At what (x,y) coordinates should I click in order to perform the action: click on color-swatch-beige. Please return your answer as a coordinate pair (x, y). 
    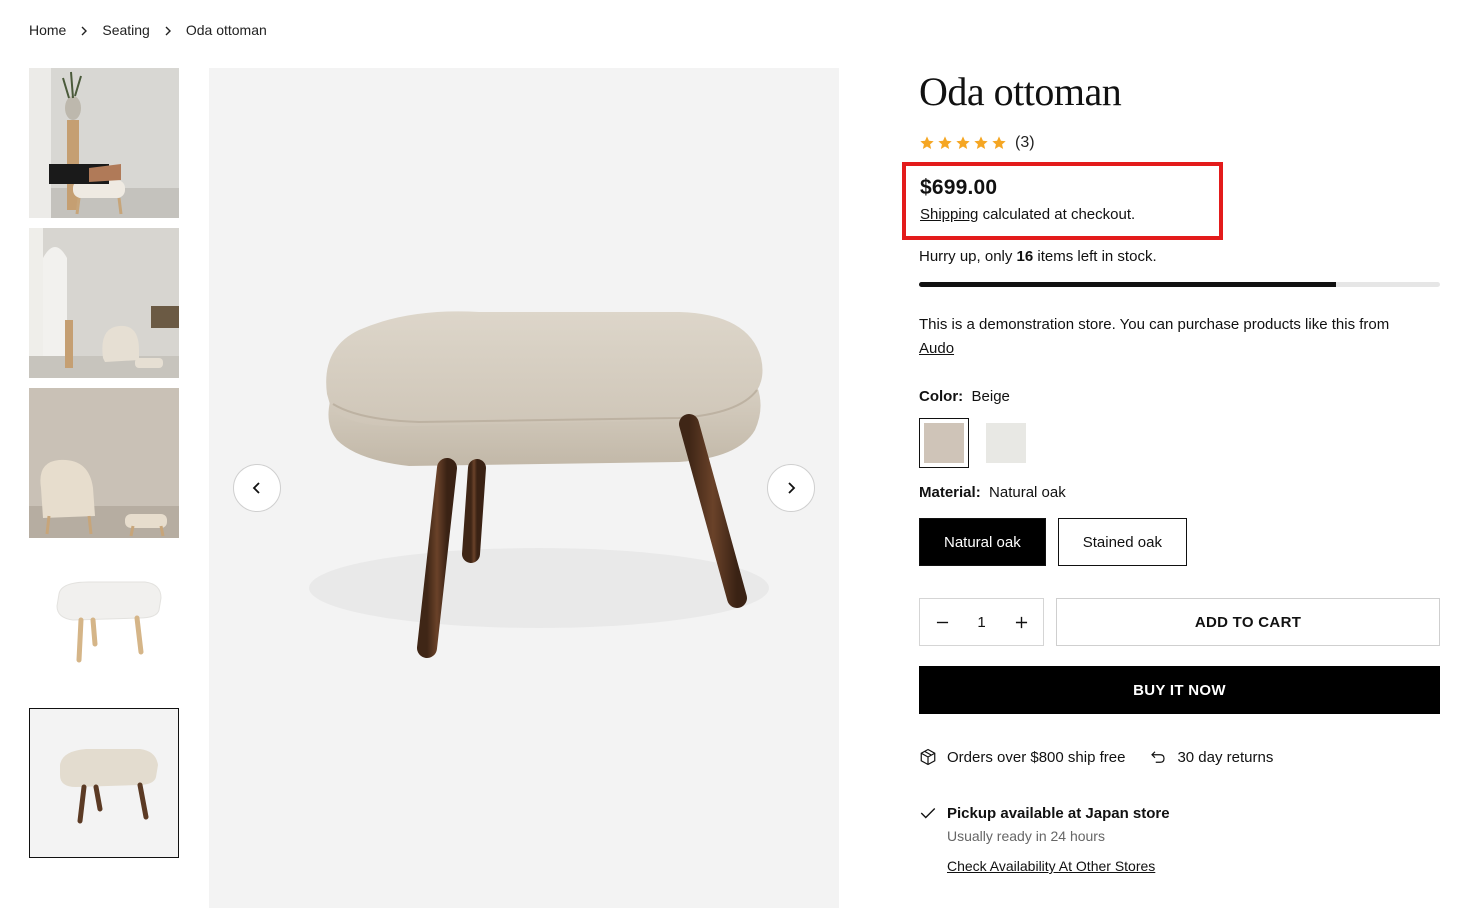
    Looking at the image, I should click on (944, 443).